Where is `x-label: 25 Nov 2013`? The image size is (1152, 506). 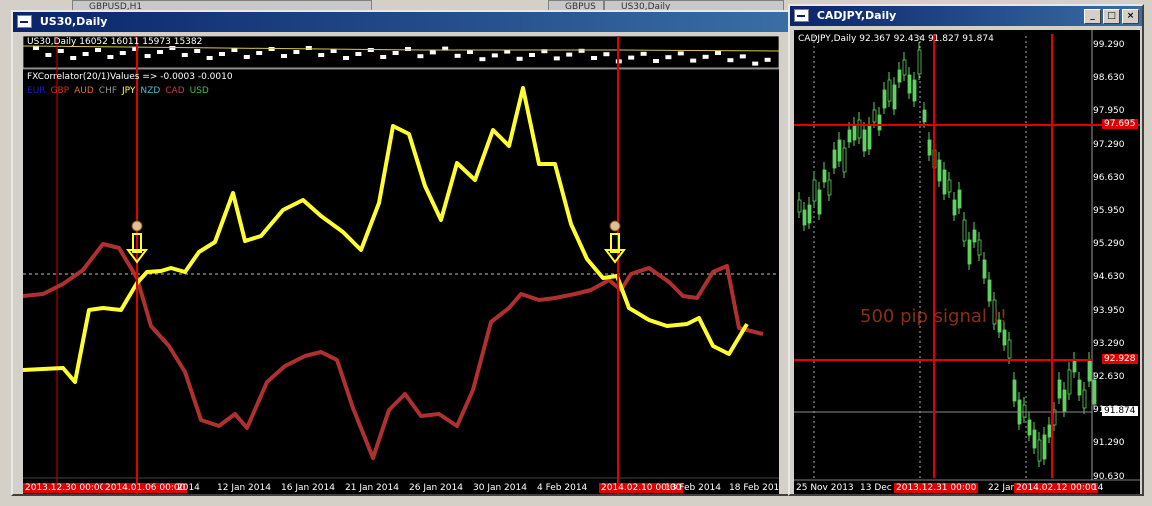 x-label: 25 Nov 2013 is located at coordinates (825, 488).